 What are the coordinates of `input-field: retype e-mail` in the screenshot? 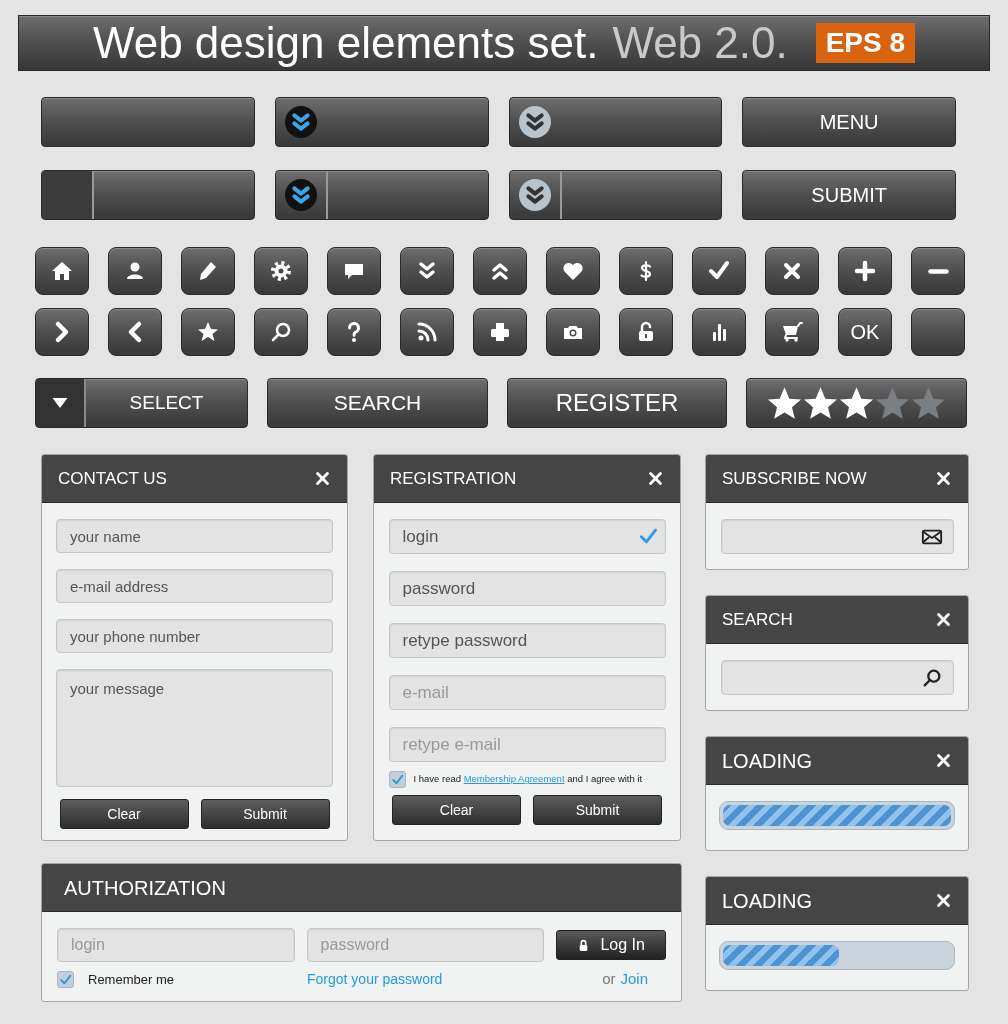 It's located at (527, 744).